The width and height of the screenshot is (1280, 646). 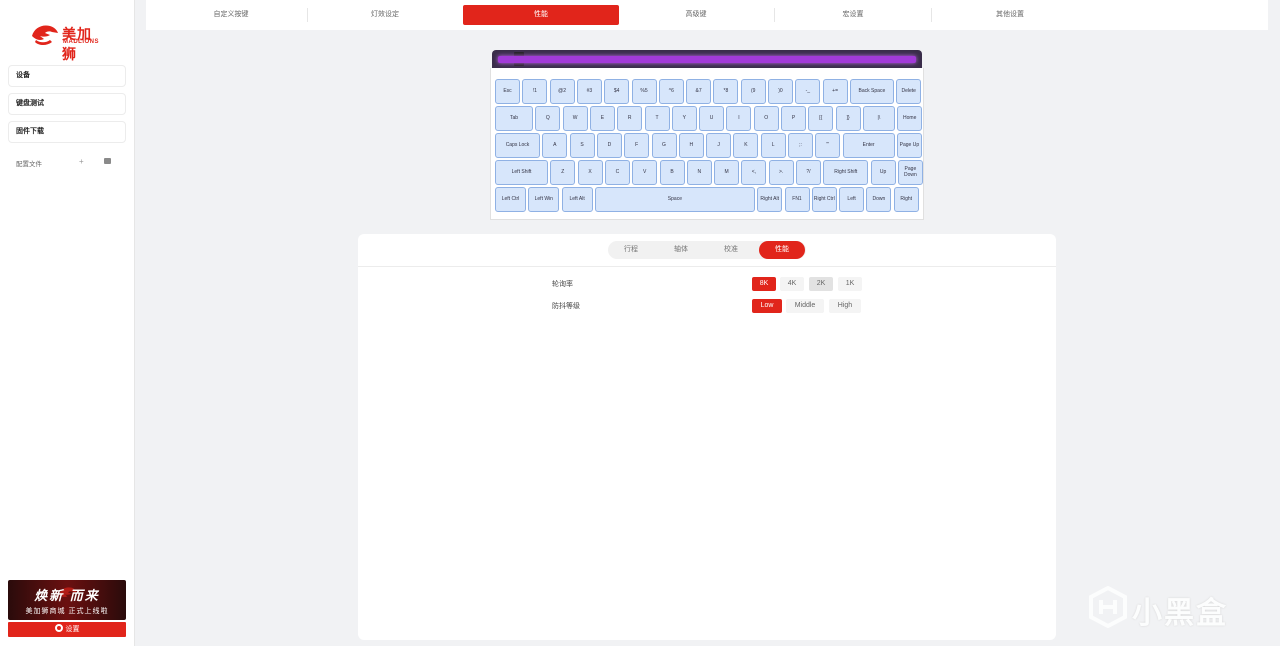 I want to click on key-back-space: Back Space, so click(x=871, y=91).